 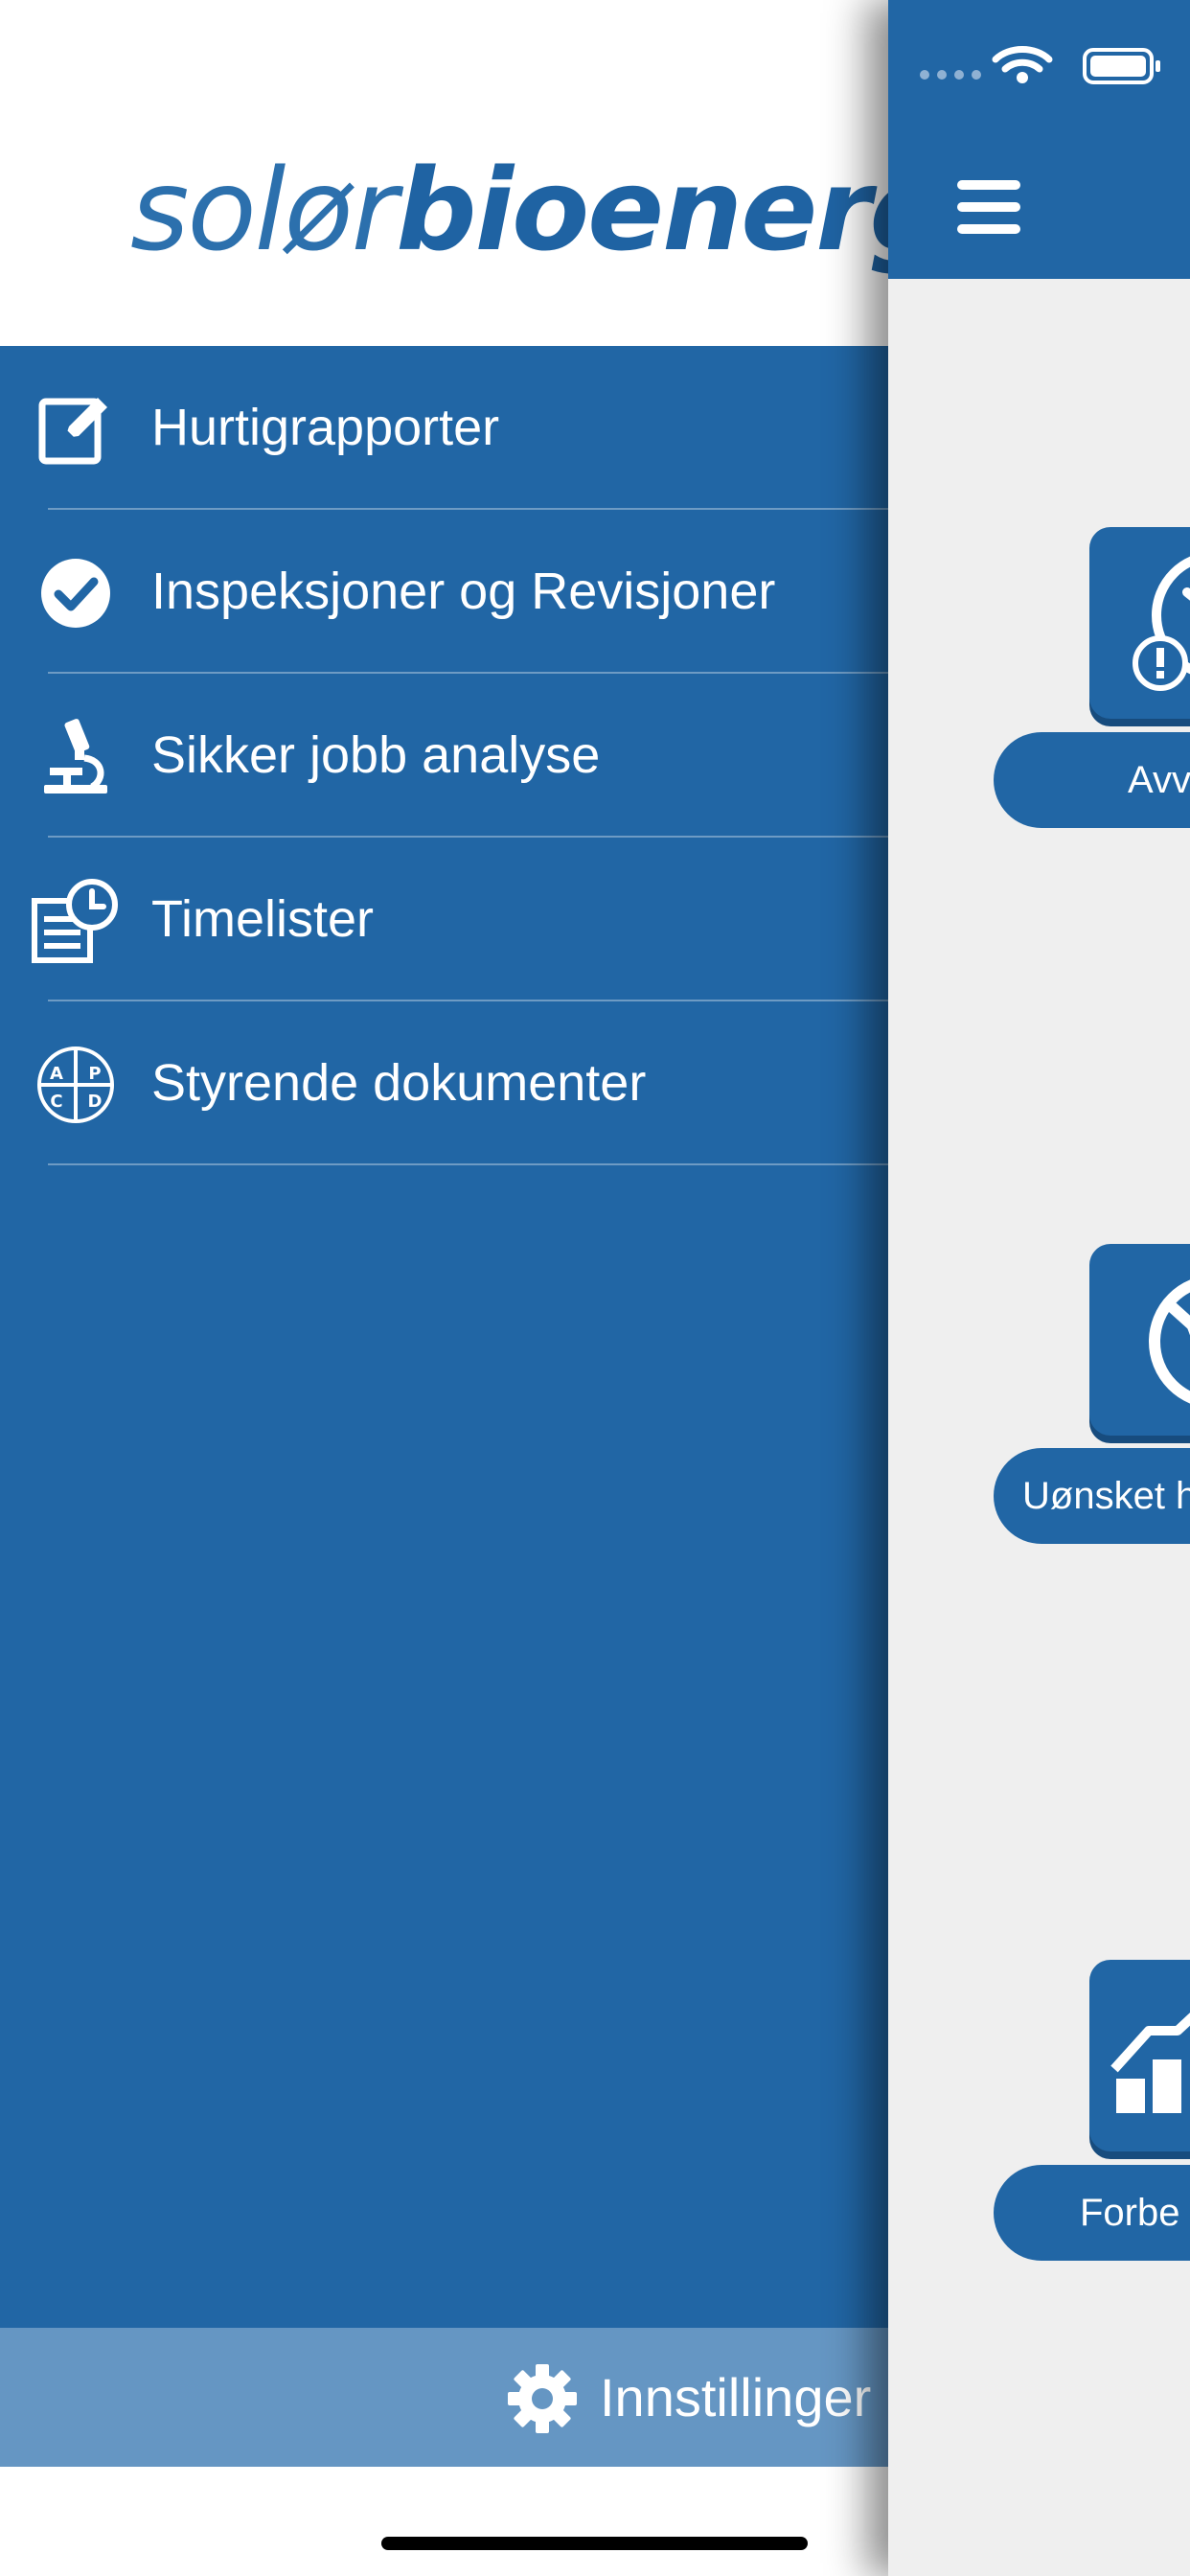 I want to click on tile-avvik, so click(x=1139, y=623).